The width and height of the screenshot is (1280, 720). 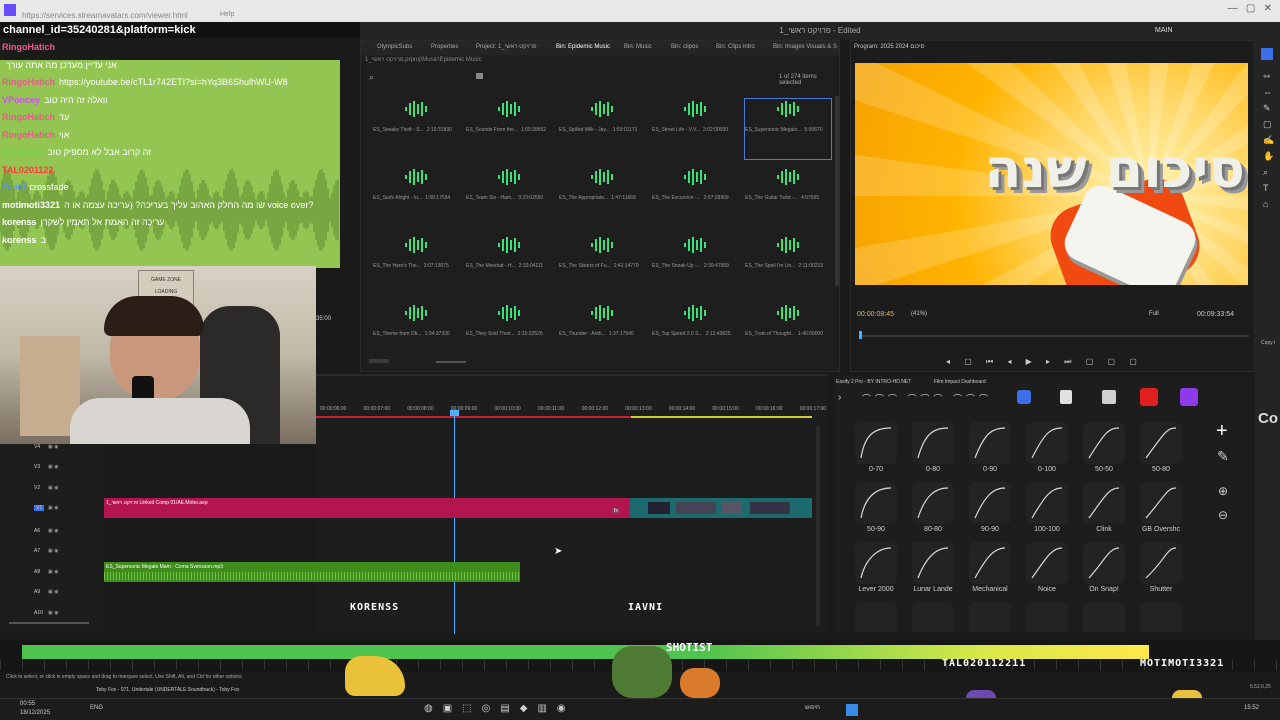 I want to click on track-label: A9, so click(x=37, y=592).